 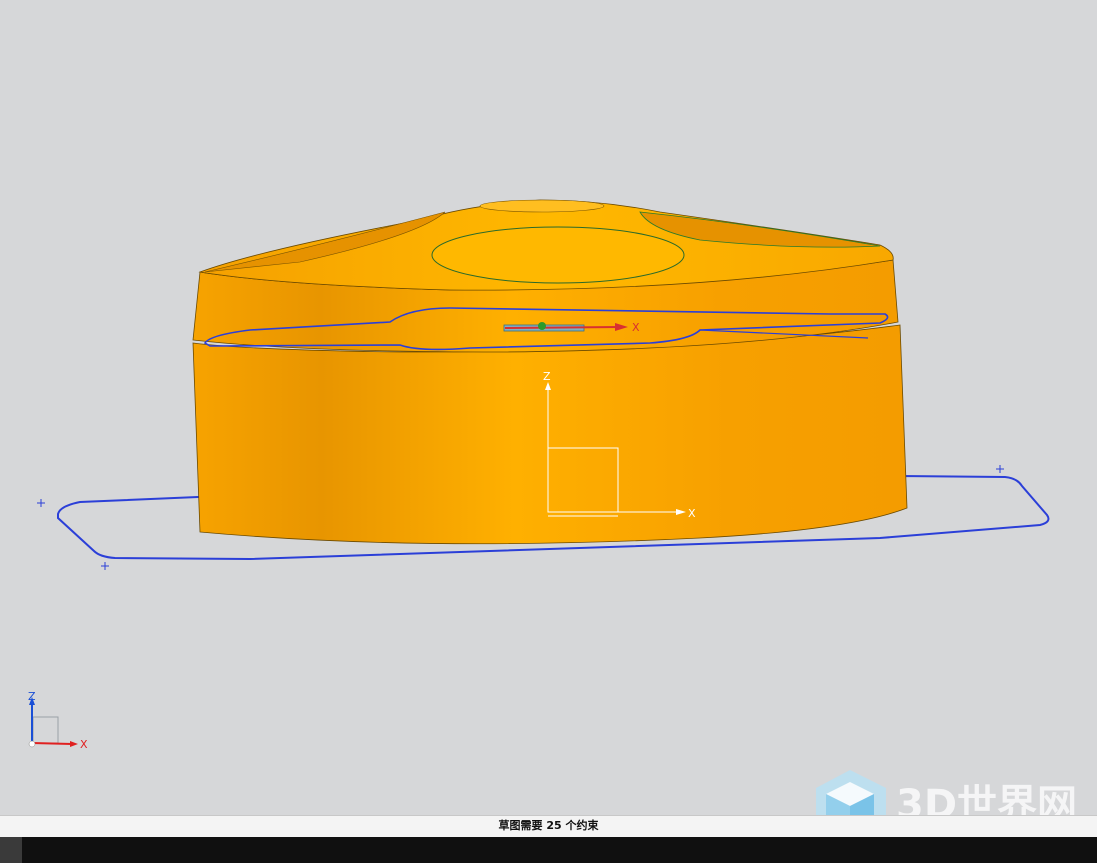 I want to click on view-triad-x-label: X, so click(x=84, y=744).